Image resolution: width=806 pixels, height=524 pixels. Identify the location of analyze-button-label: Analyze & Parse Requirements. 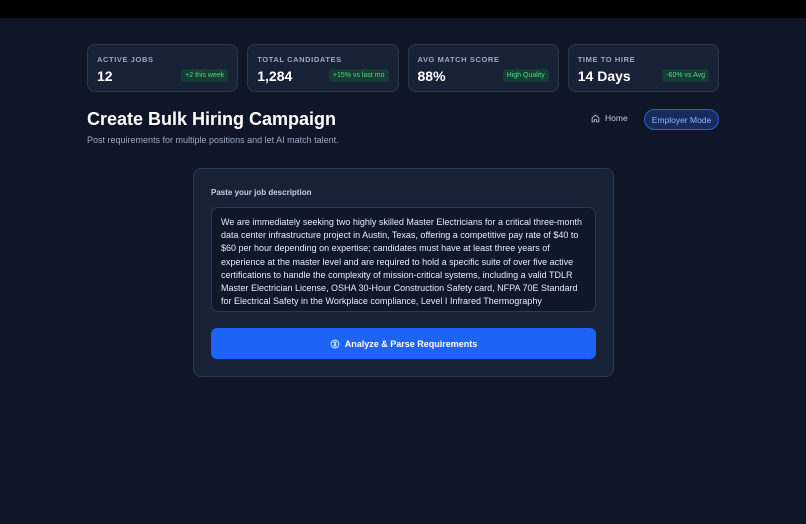
(411, 343).